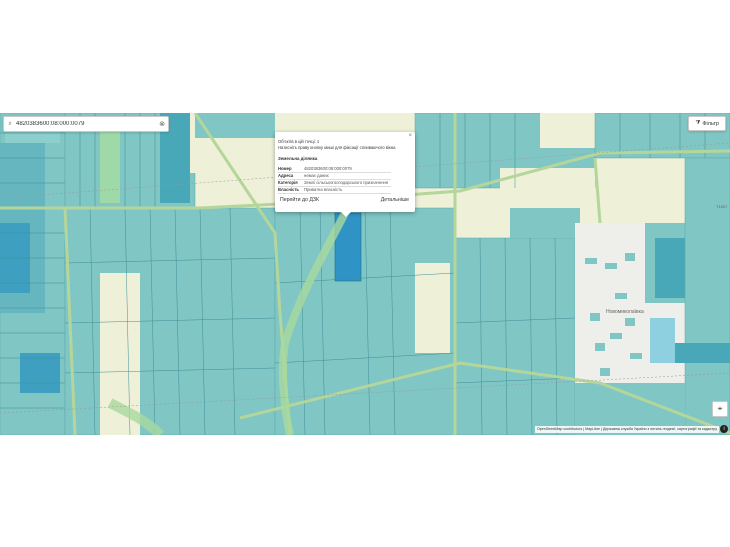  What do you see at coordinates (625, 312) in the screenshot?
I see `street-label: Новомиколаївка` at bounding box center [625, 312].